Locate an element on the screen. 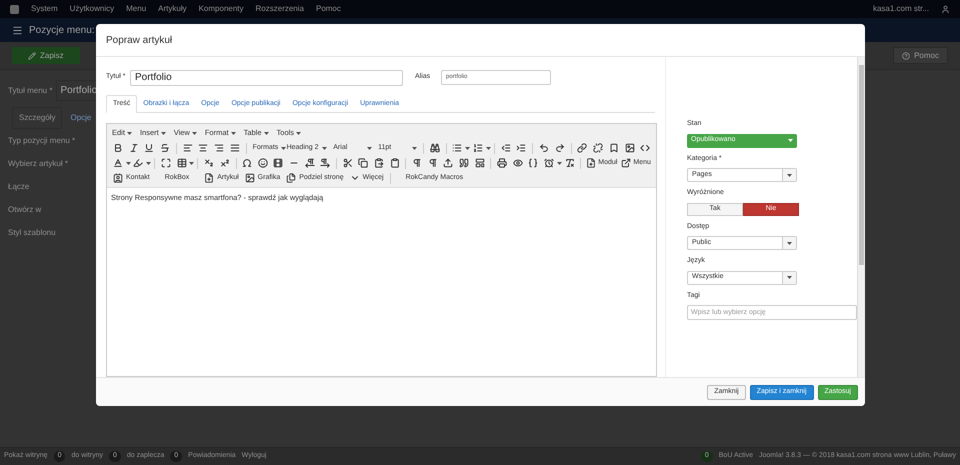 Image resolution: width=960 pixels, height=465 pixels. paste-icon is located at coordinates (379, 163).